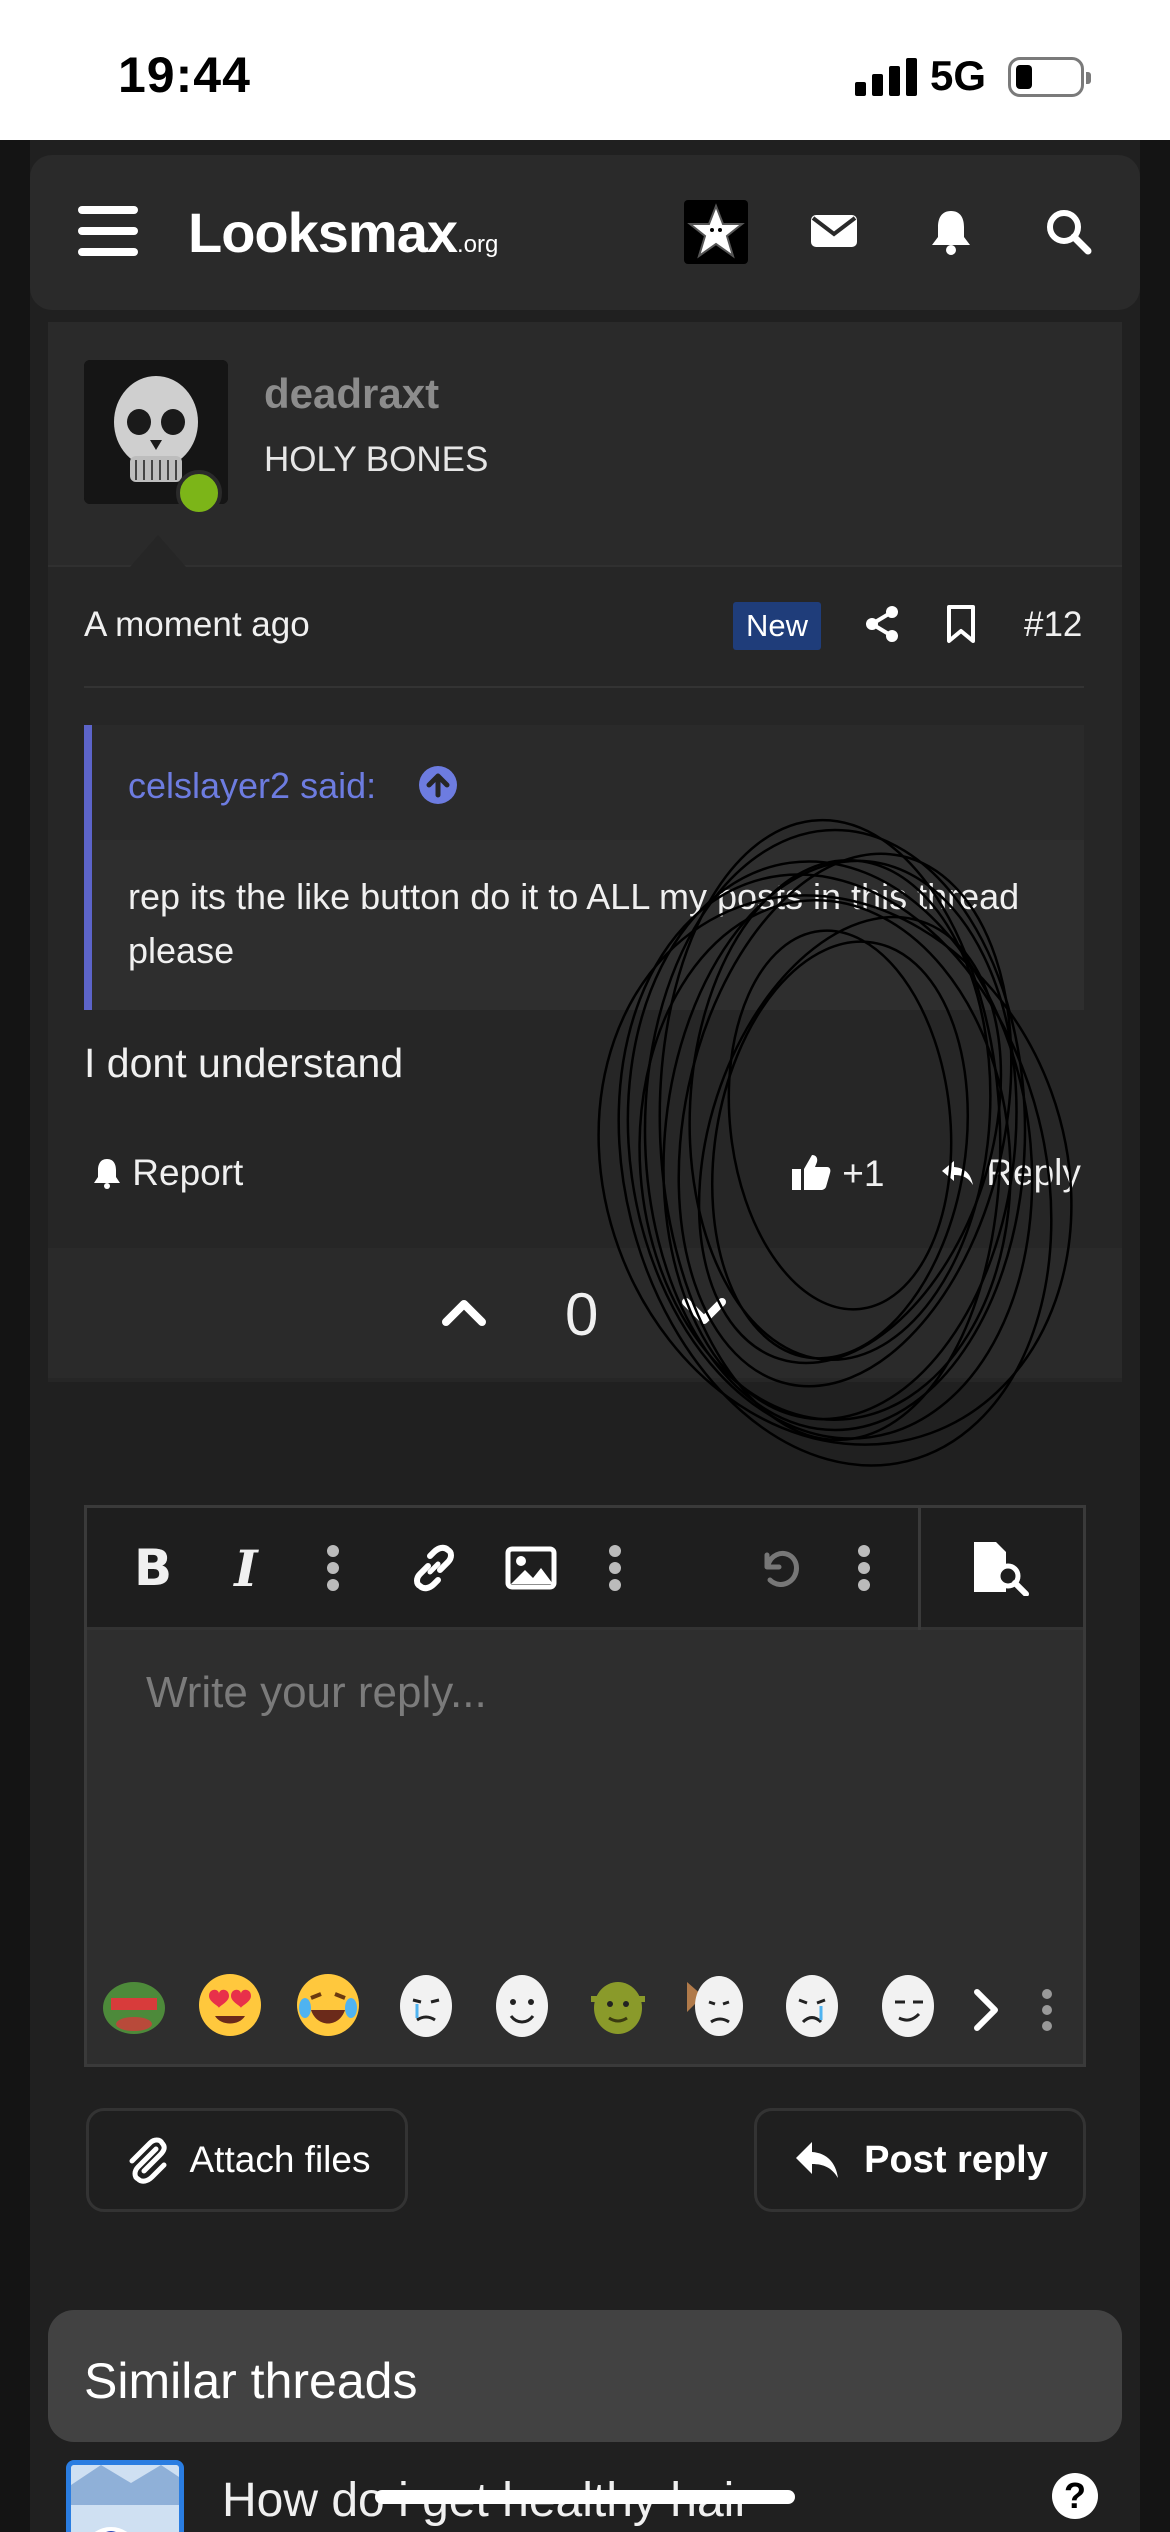 Image resolution: width=1170 pixels, height=2532 pixels. What do you see at coordinates (323, 232) in the screenshot?
I see `logo-main: Looksmax` at bounding box center [323, 232].